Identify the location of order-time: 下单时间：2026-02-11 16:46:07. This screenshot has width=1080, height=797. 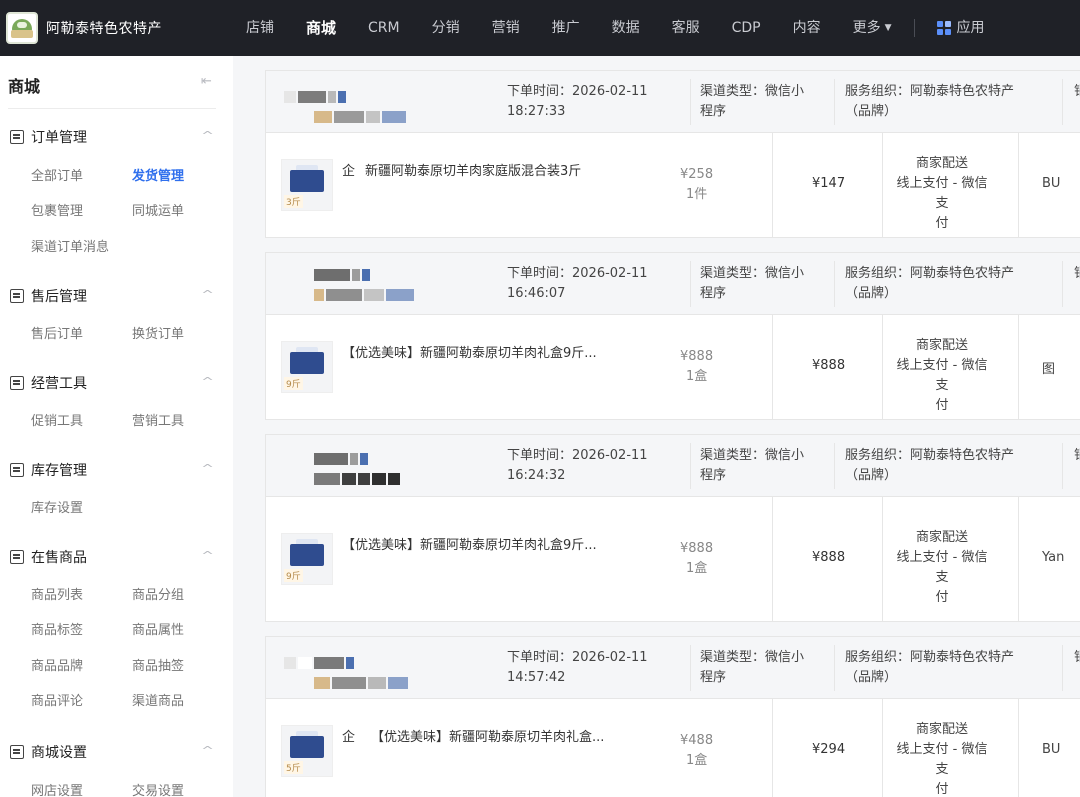
(592, 284).